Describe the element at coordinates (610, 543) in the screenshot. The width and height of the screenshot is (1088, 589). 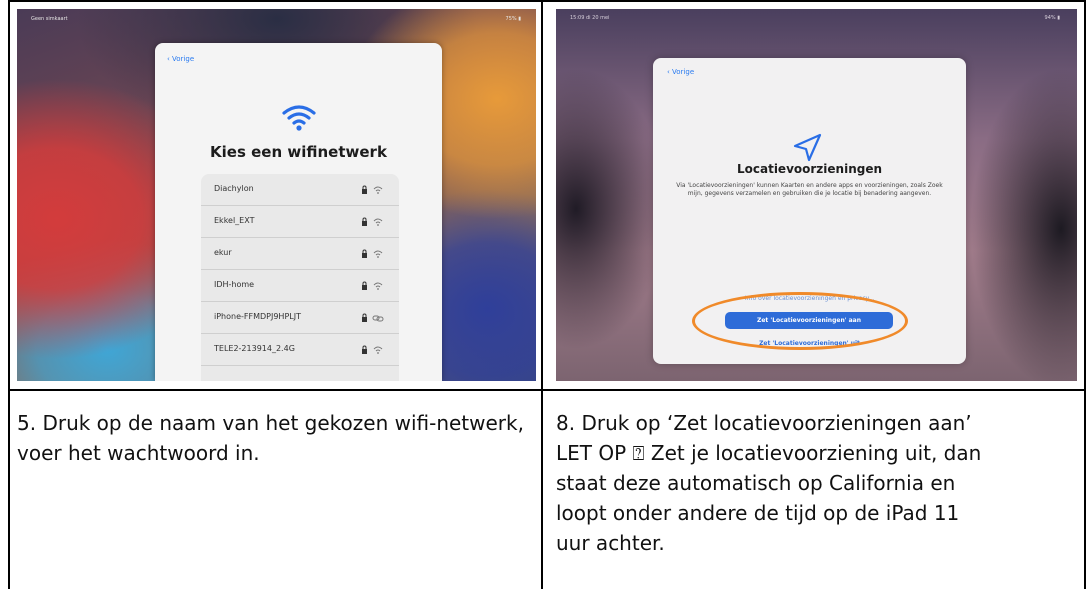
I see `caption-line: uur achter.` at that location.